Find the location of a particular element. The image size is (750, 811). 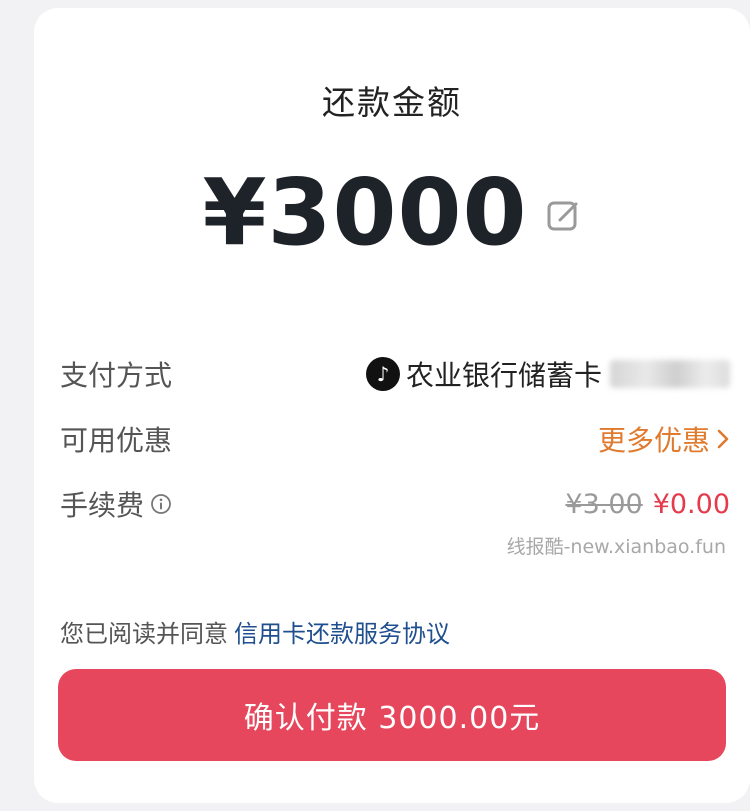

confirm-payment-button: 确认付款 3000.00元 is located at coordinates (392, 715).